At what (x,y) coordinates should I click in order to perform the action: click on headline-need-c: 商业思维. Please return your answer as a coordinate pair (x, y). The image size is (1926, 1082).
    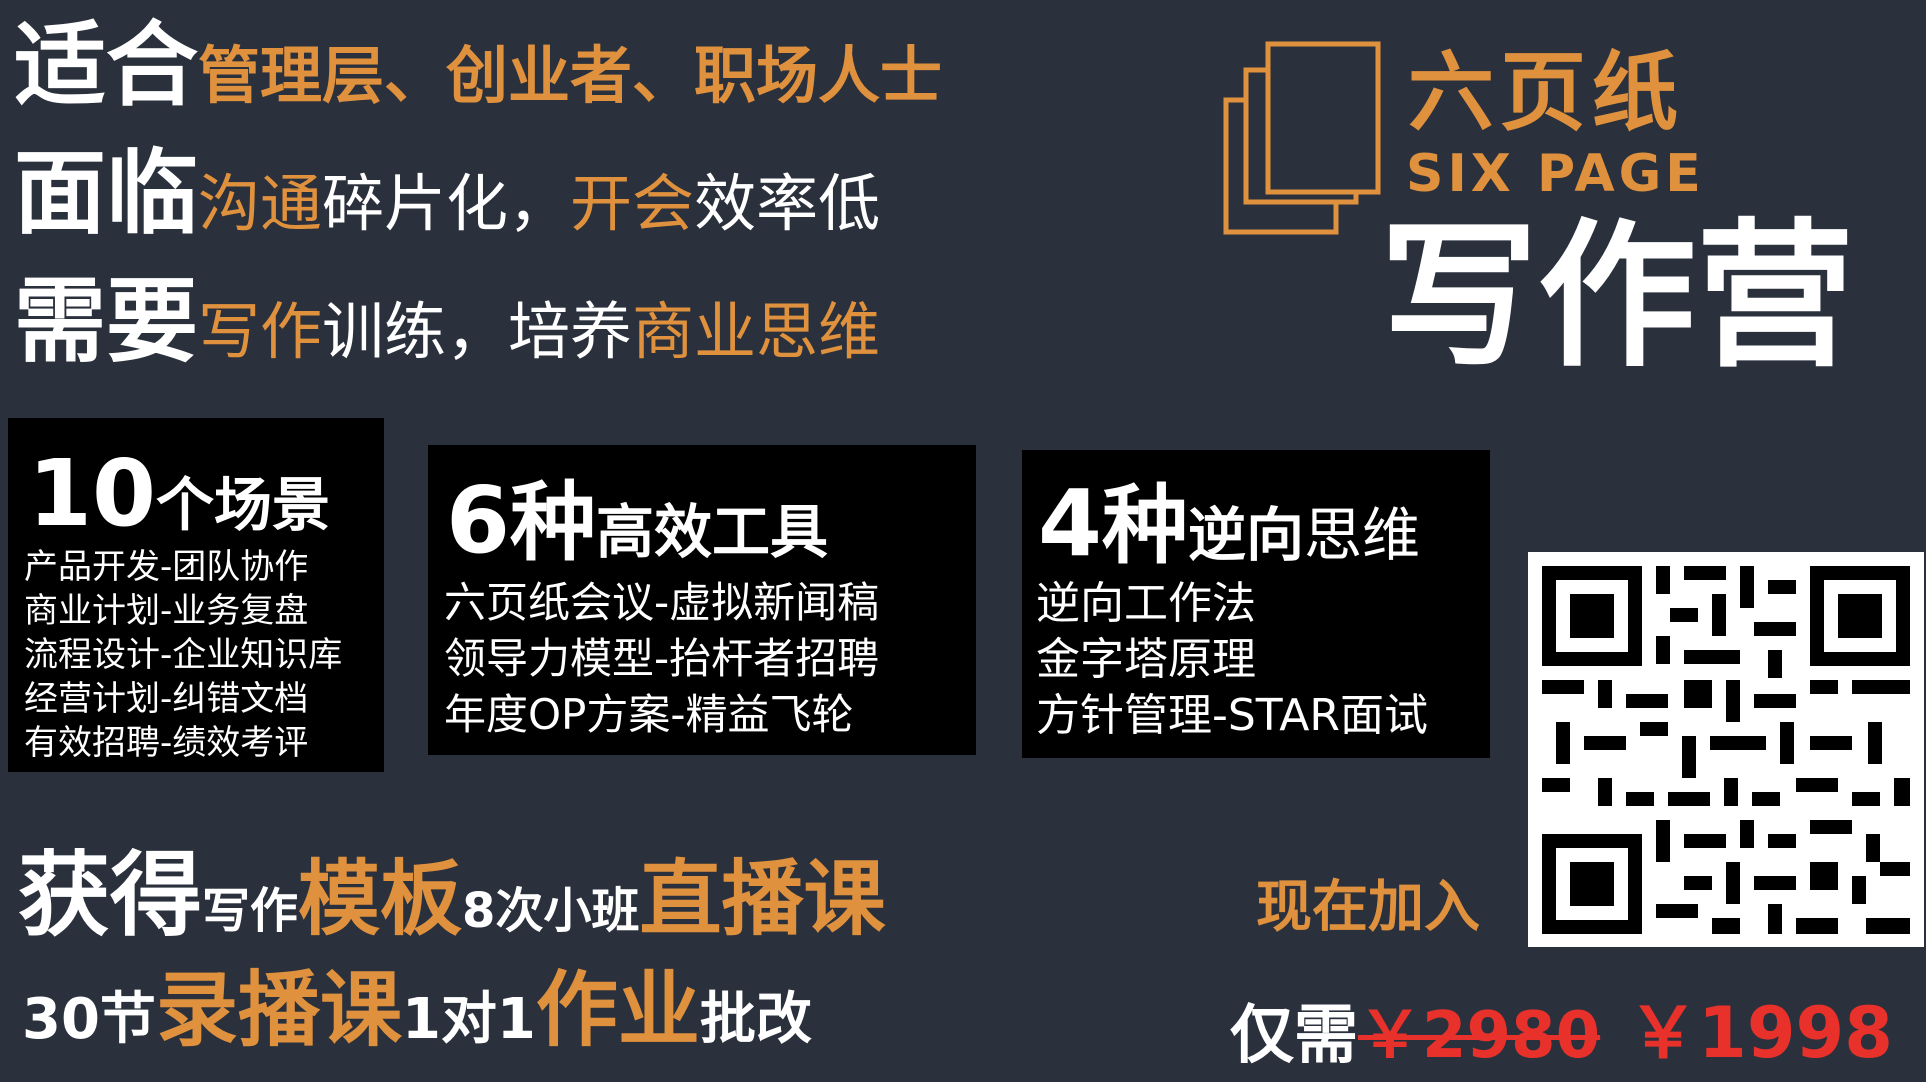
    Looking at the image, I should click on (756, 331).